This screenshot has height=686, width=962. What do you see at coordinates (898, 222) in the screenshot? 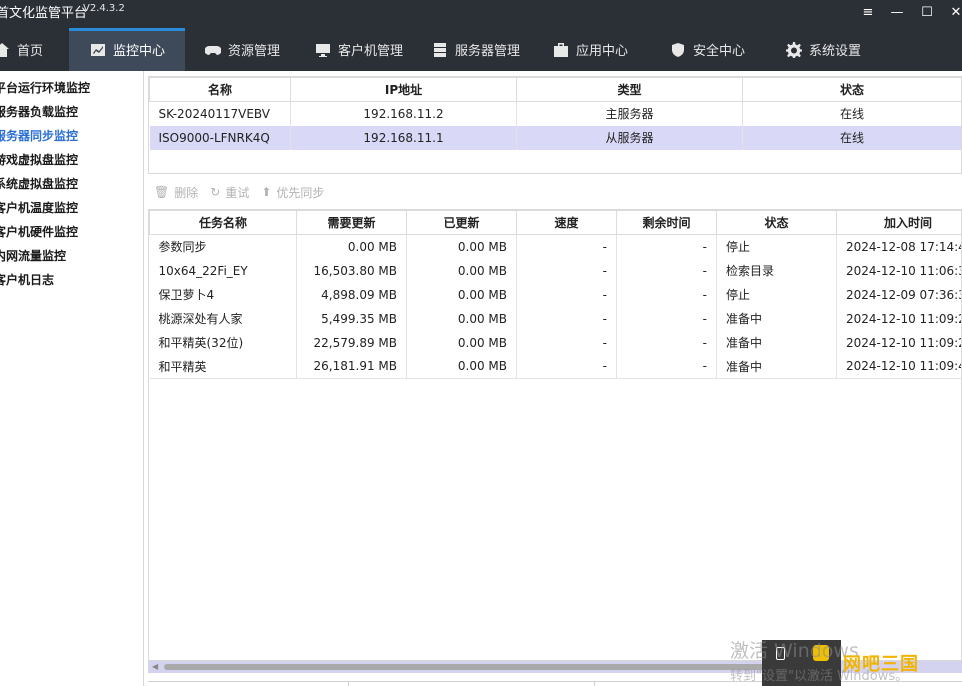
I see `column-header: 加入时间` at bounding box center [898, 222].